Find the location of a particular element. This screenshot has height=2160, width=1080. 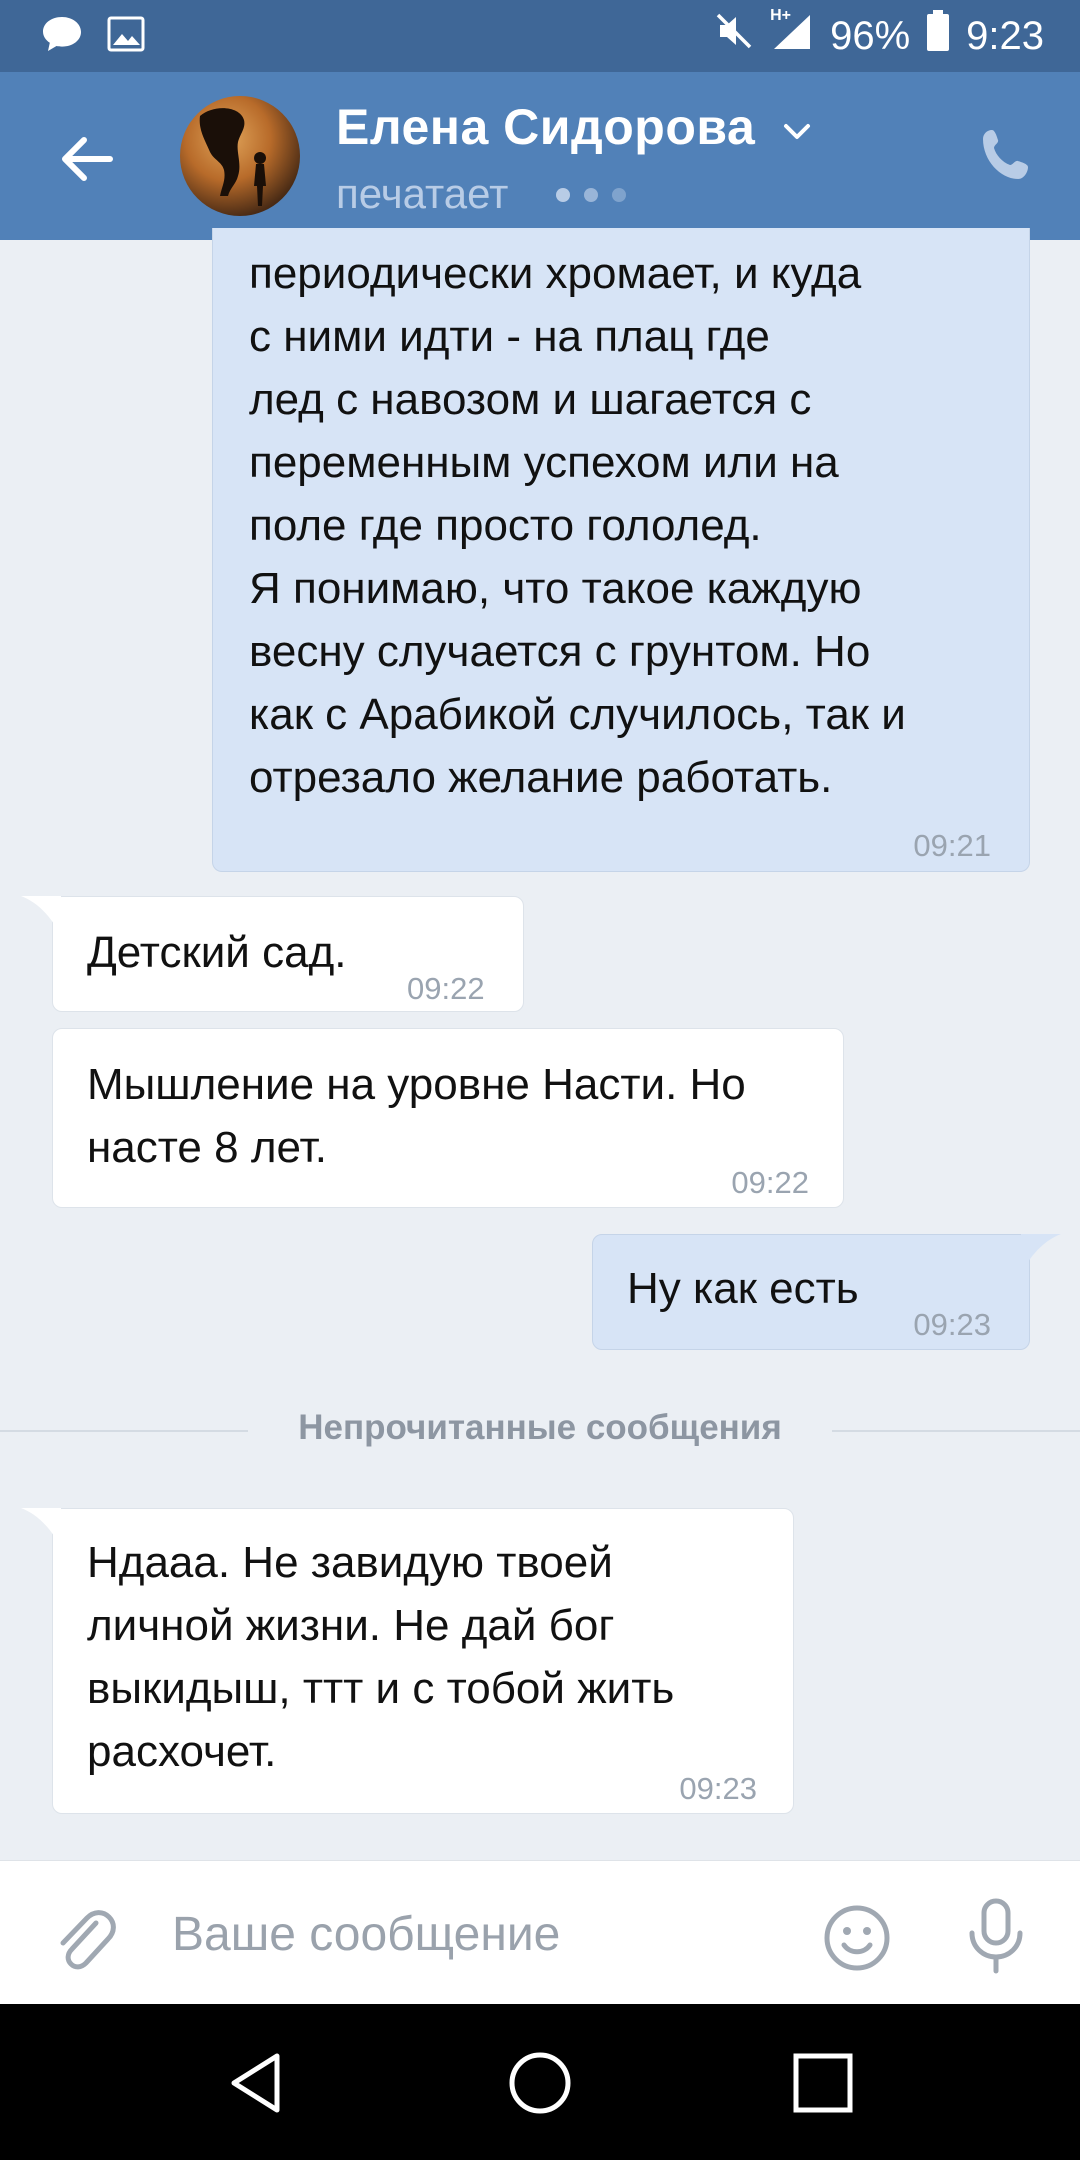

message-composer is located at coordinates (540, 1932).